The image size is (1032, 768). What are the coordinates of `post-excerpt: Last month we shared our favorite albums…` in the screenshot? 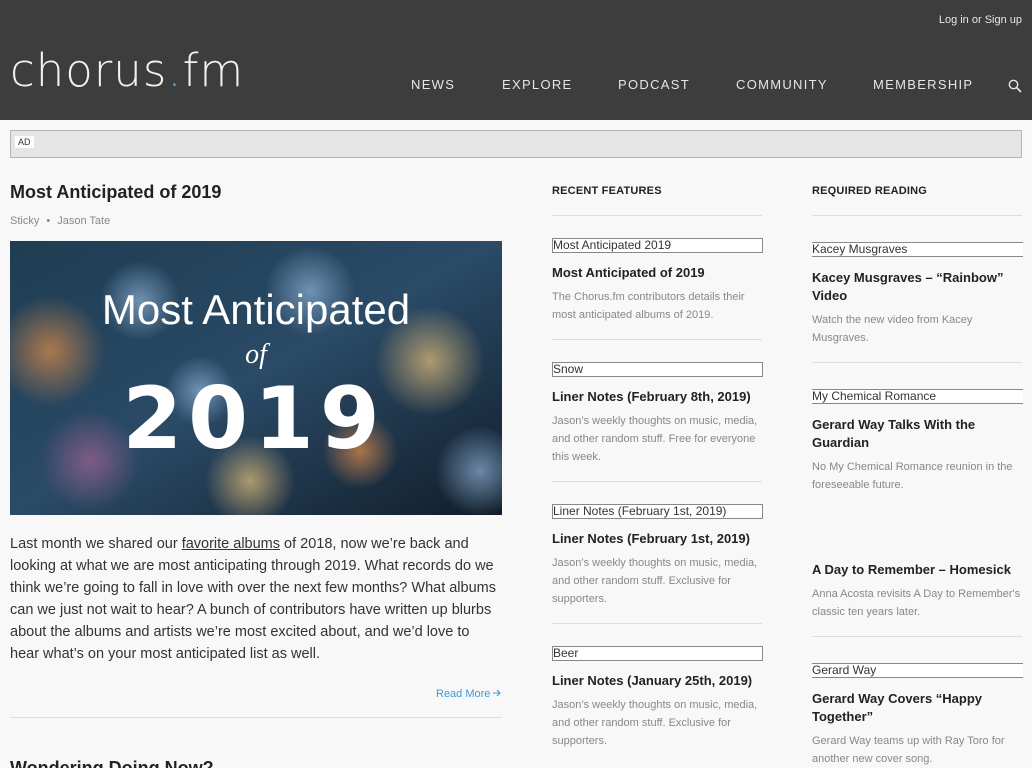 It's located at (256, 599).